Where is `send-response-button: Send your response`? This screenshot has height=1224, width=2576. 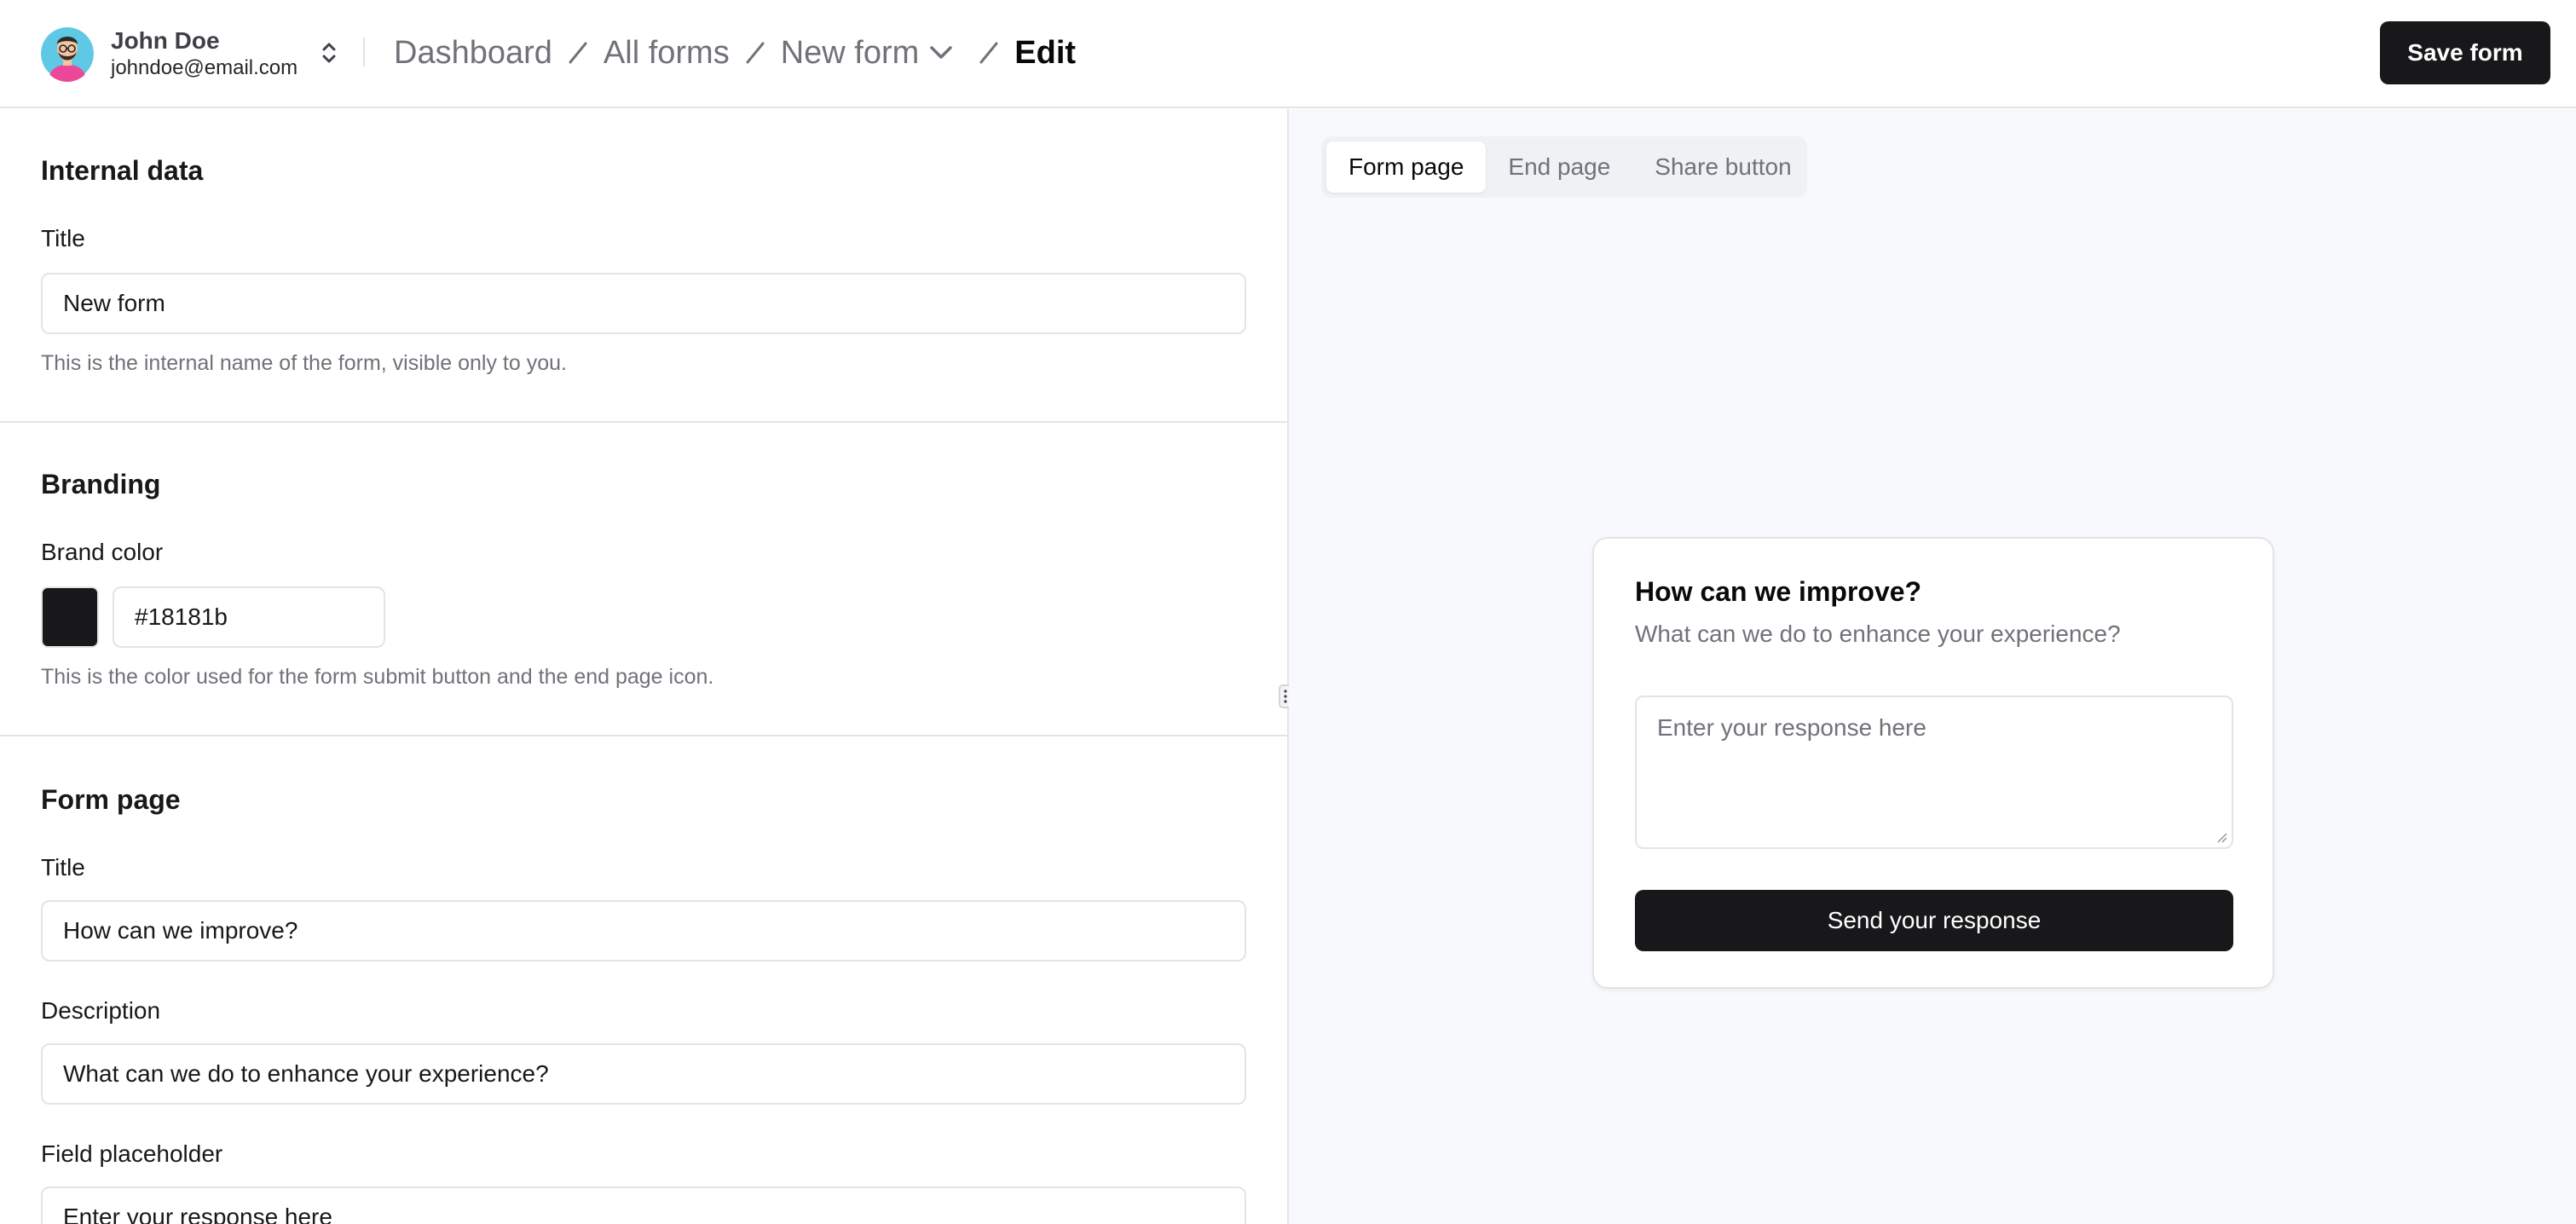 send-response-button: Send your response is located at coordinates (1934, 920).